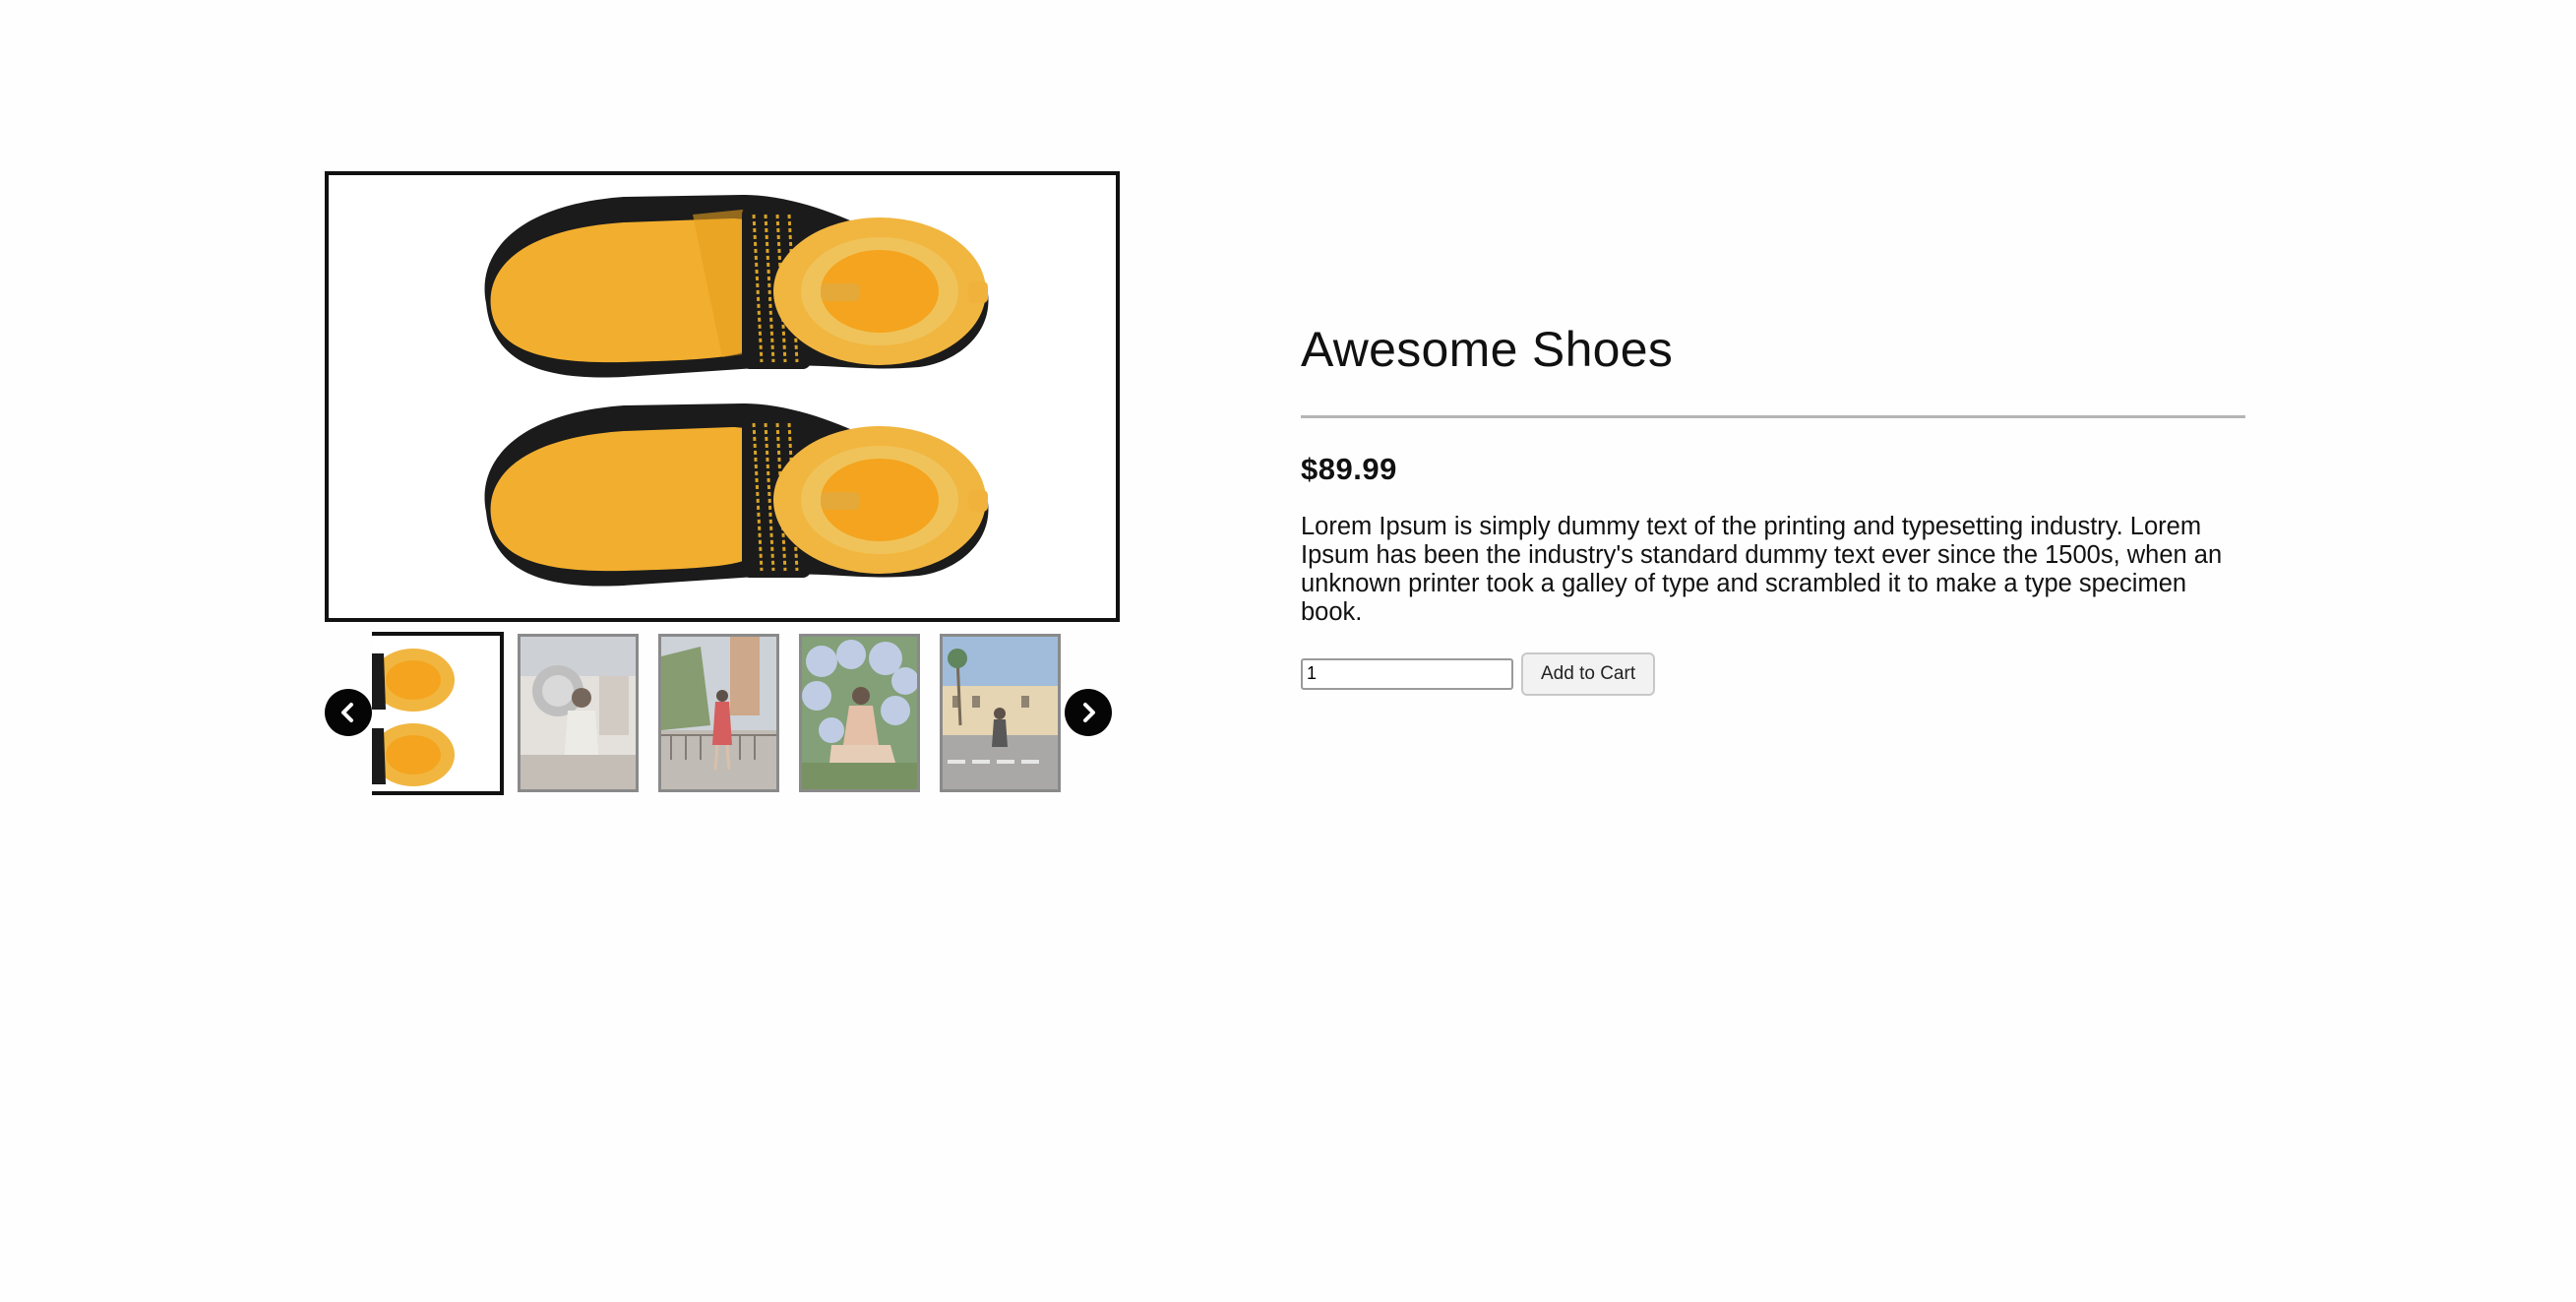 The height and width of the screenshot is (1302, 2576). I want to click on thumbnail-viewport, so click(719, 715).